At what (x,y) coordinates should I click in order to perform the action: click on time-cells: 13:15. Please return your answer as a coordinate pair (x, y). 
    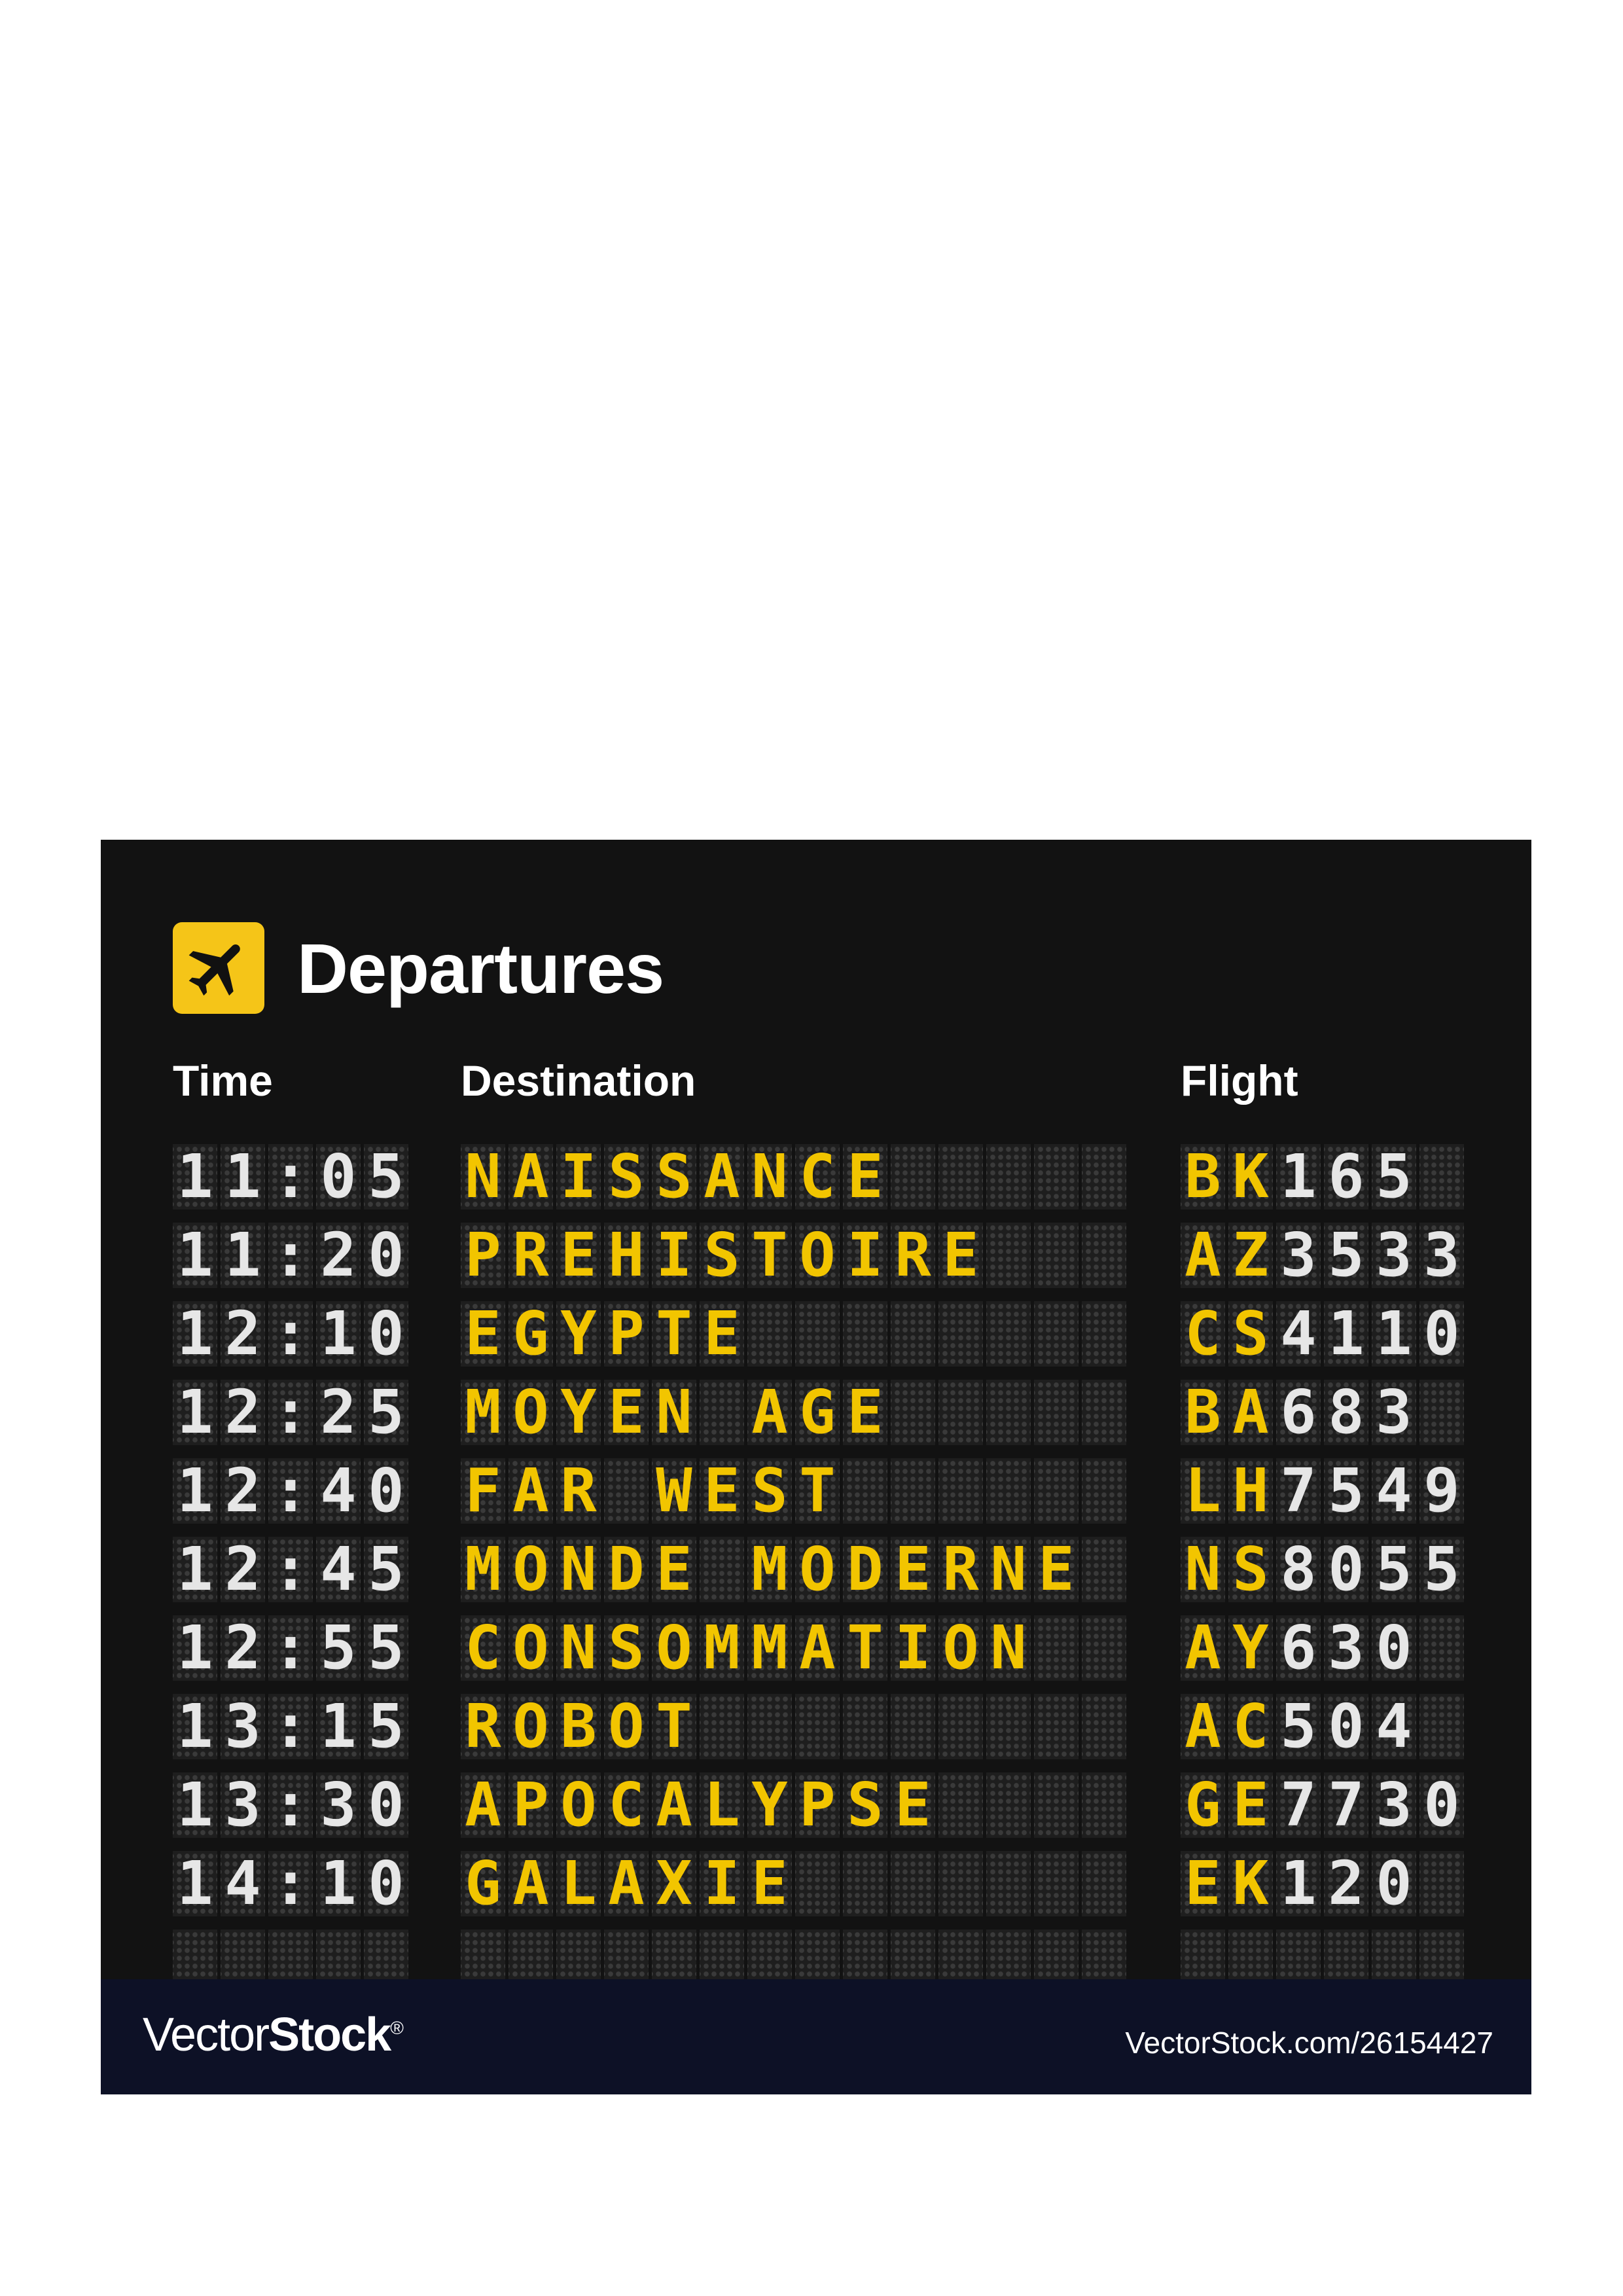
    Looking at the image, I should click on (292, 1726).